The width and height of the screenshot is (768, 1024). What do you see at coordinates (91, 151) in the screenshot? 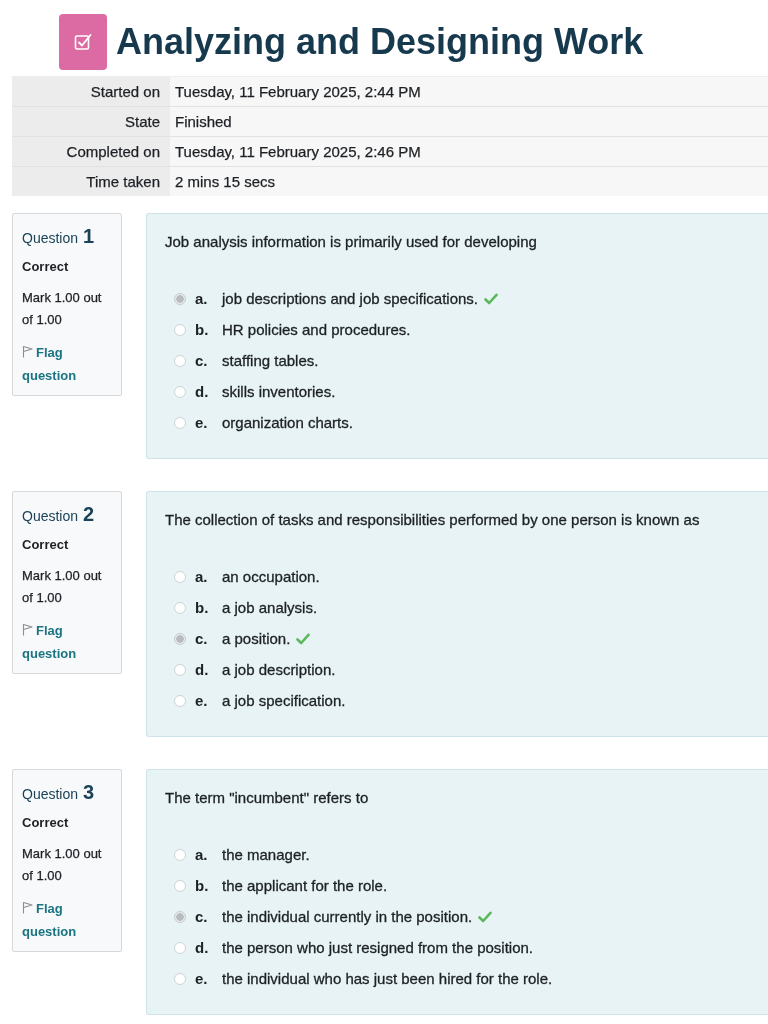
I see `summary-label: Completed on` at bounding box center [91, 151].